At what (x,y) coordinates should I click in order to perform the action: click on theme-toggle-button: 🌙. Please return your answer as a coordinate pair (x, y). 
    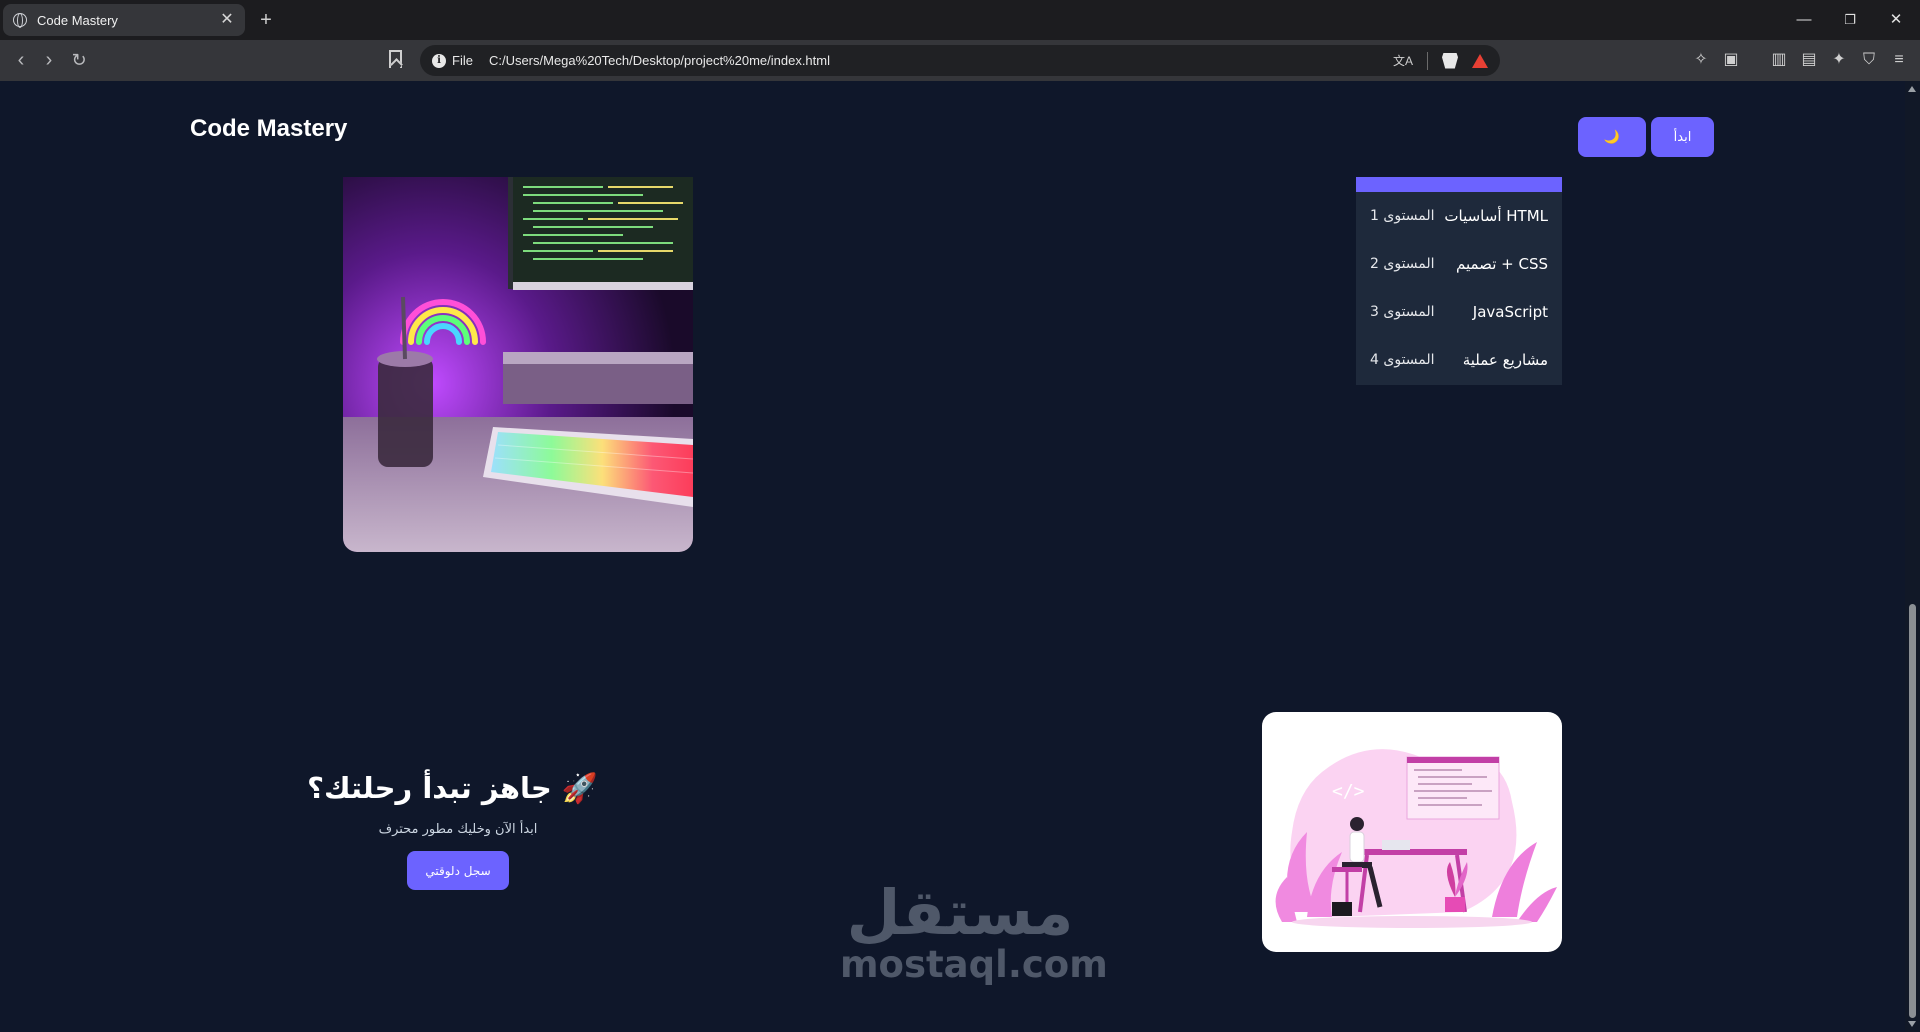
    Looking at the image, I should click on (1612, 137).